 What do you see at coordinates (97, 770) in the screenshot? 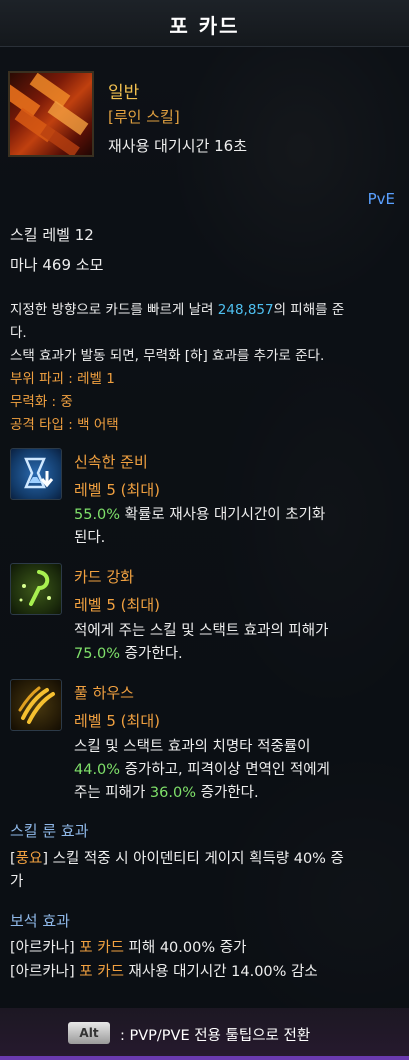
I see `tripod-3-value: 44.0%` at bounding box center [97, 770].